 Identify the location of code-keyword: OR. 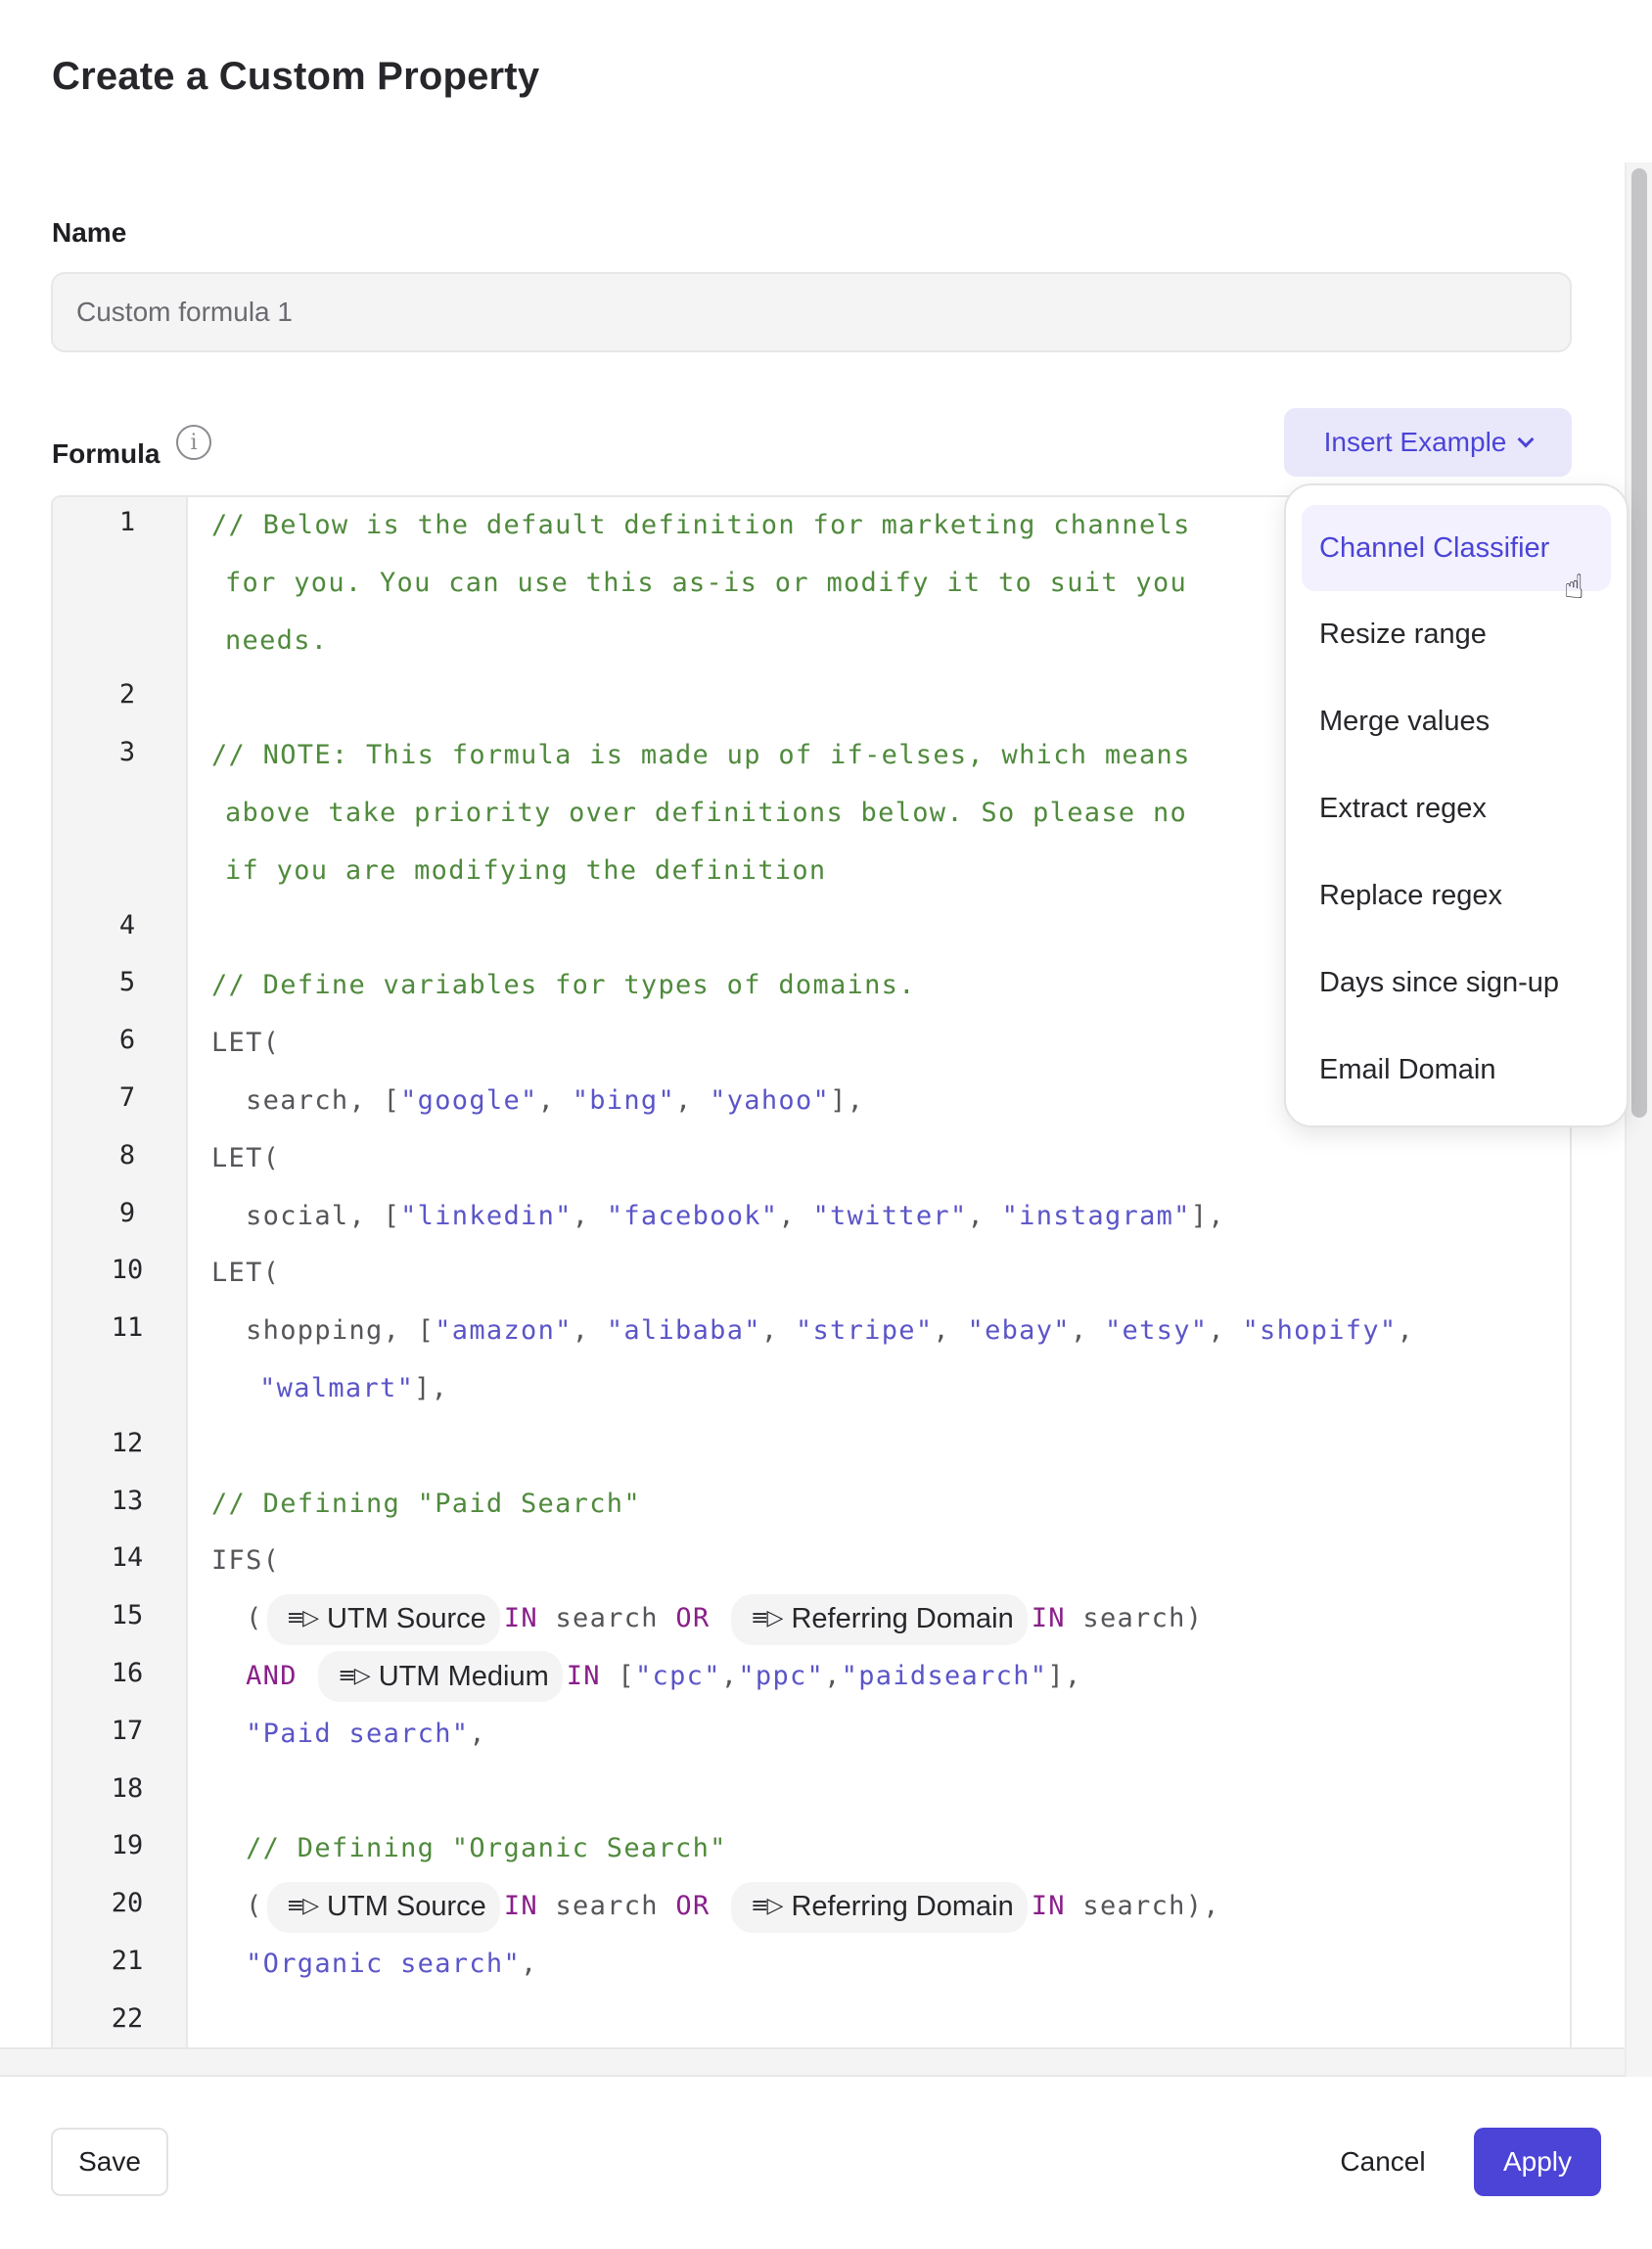
(693, 1907).